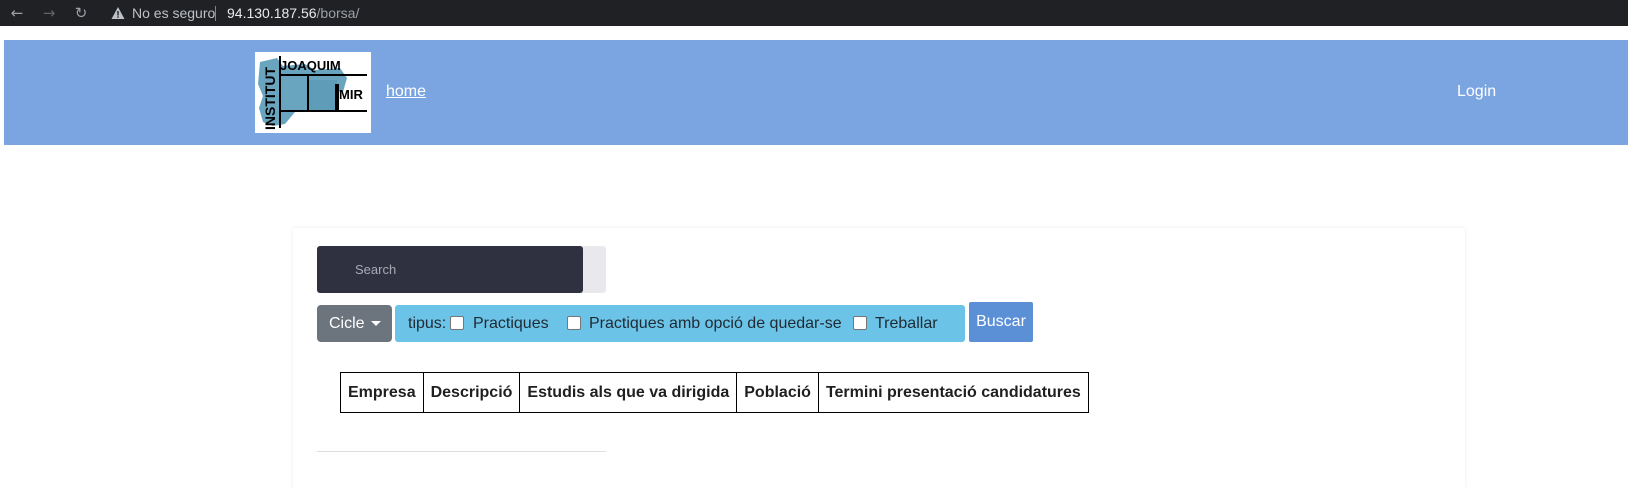 The image size is (1628, 488). Describe the element at coordinates (1476, 92) in the screenshot. I see `login-link: Login` at that location.